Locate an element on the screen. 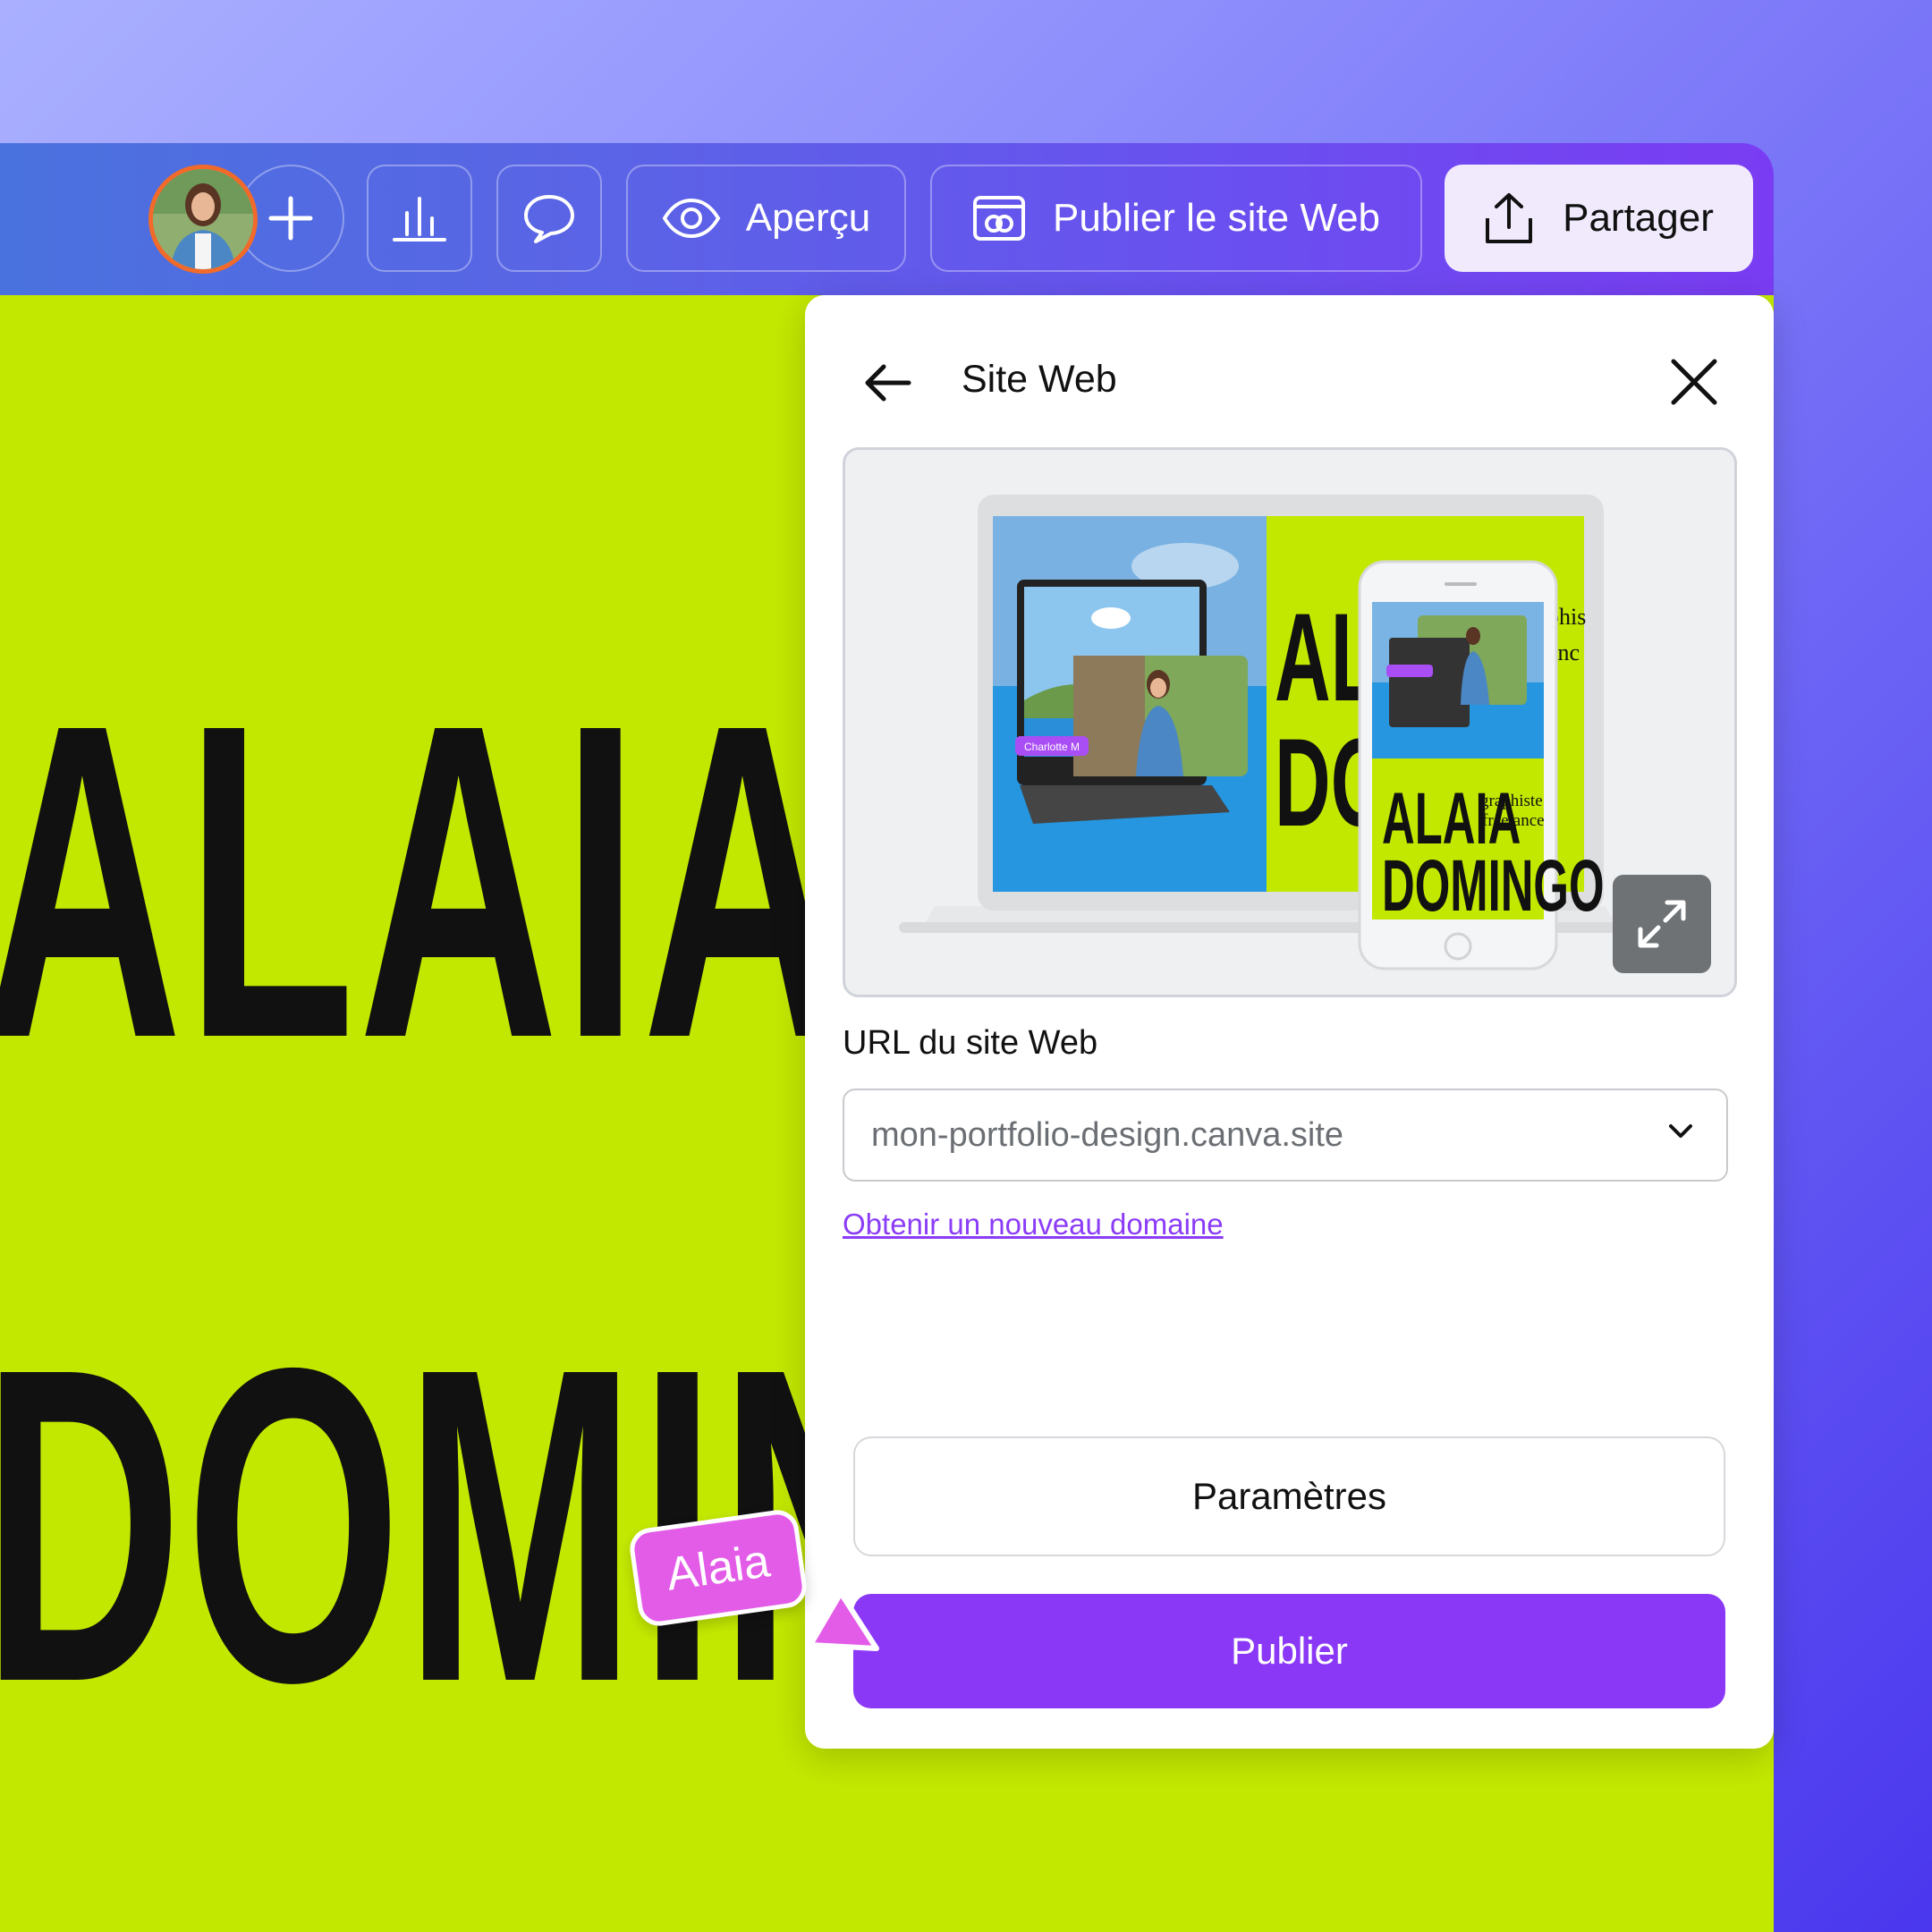  avatar-photo is located at coordinates (203, 219).